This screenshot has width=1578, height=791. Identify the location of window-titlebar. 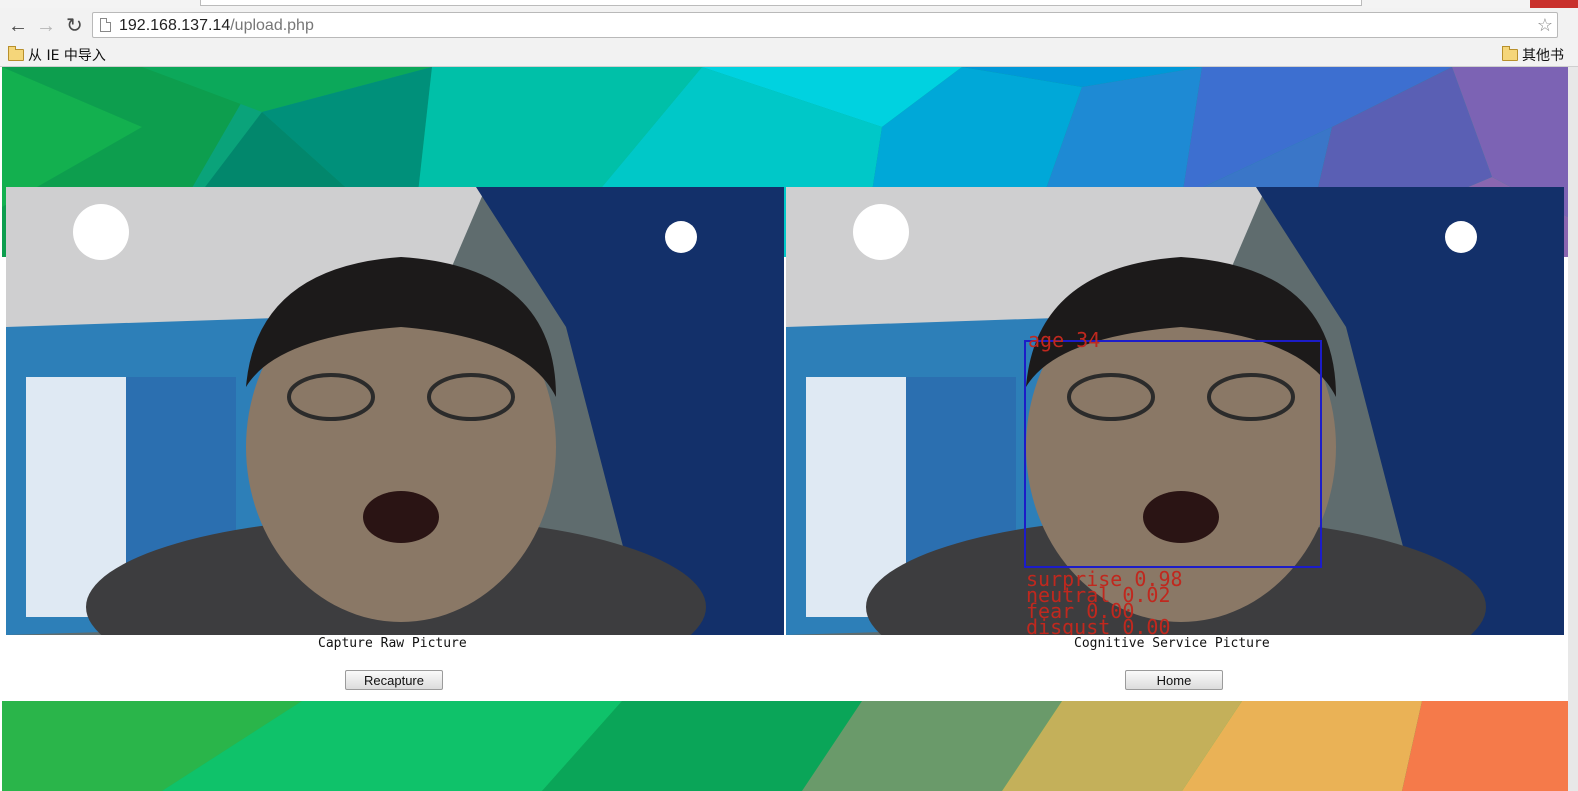
(789, 4).